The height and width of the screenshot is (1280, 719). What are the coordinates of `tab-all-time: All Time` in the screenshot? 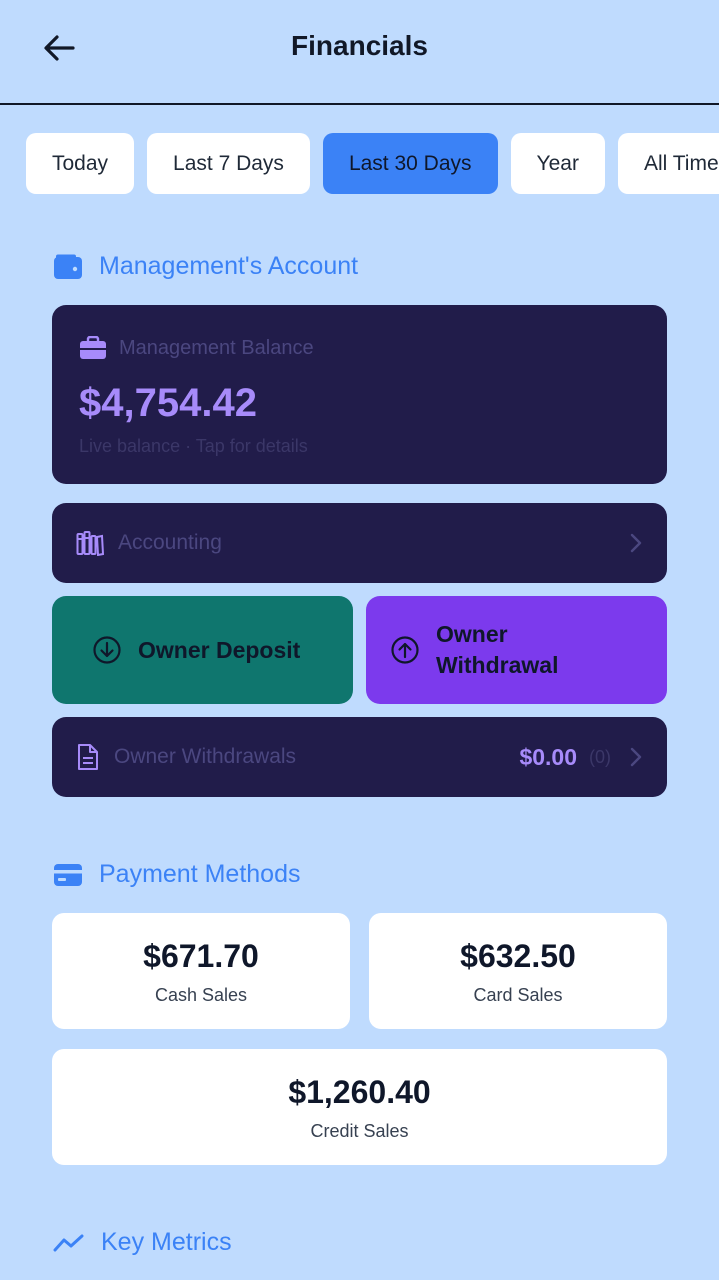 It's located at (668, 163).